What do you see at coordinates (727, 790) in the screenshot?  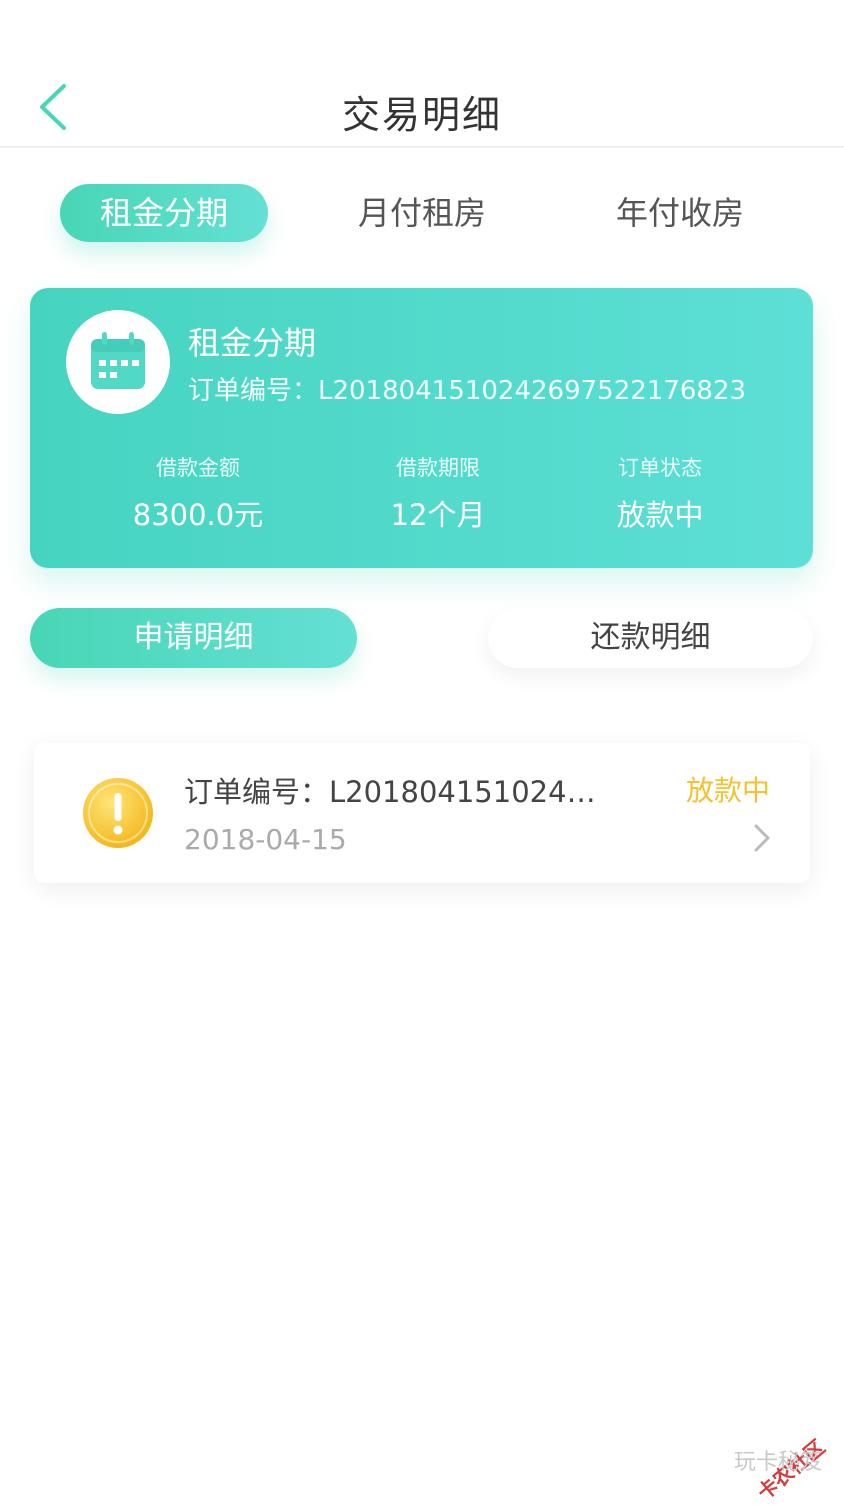 I see `status-badge: 放款中` at bounding box center [727, 790].